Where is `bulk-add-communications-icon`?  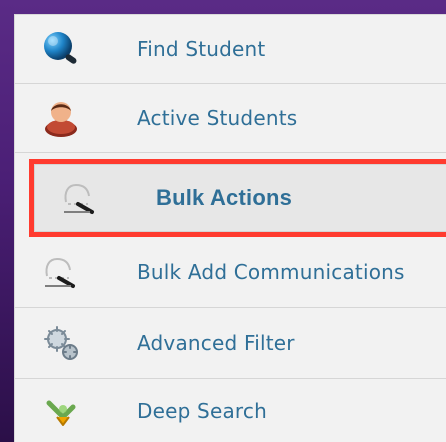
bulk-add-communications-icon is located at coordinates (61, 272).